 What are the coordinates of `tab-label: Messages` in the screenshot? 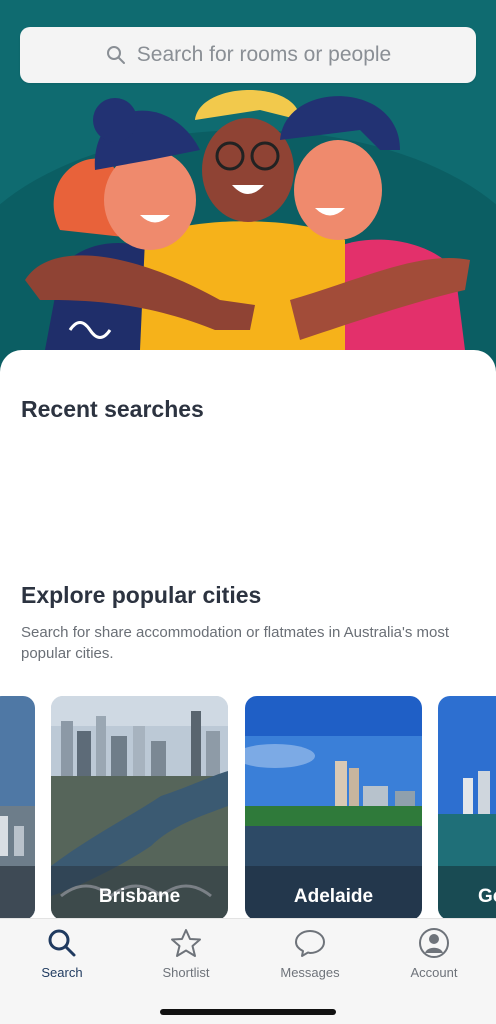 It's located at (310, 972).